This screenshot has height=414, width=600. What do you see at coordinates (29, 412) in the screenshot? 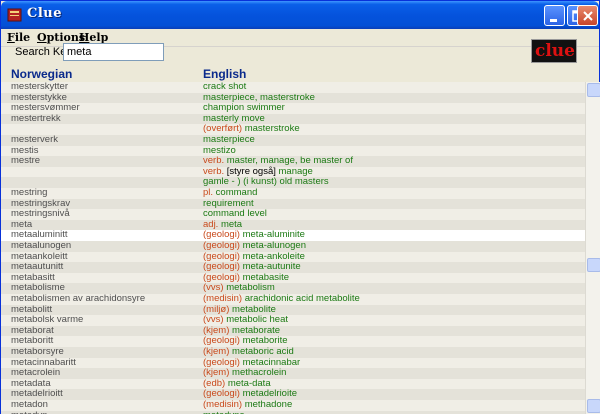
I see `norwegian-term: metadyn` at bounding box center [29, 412].